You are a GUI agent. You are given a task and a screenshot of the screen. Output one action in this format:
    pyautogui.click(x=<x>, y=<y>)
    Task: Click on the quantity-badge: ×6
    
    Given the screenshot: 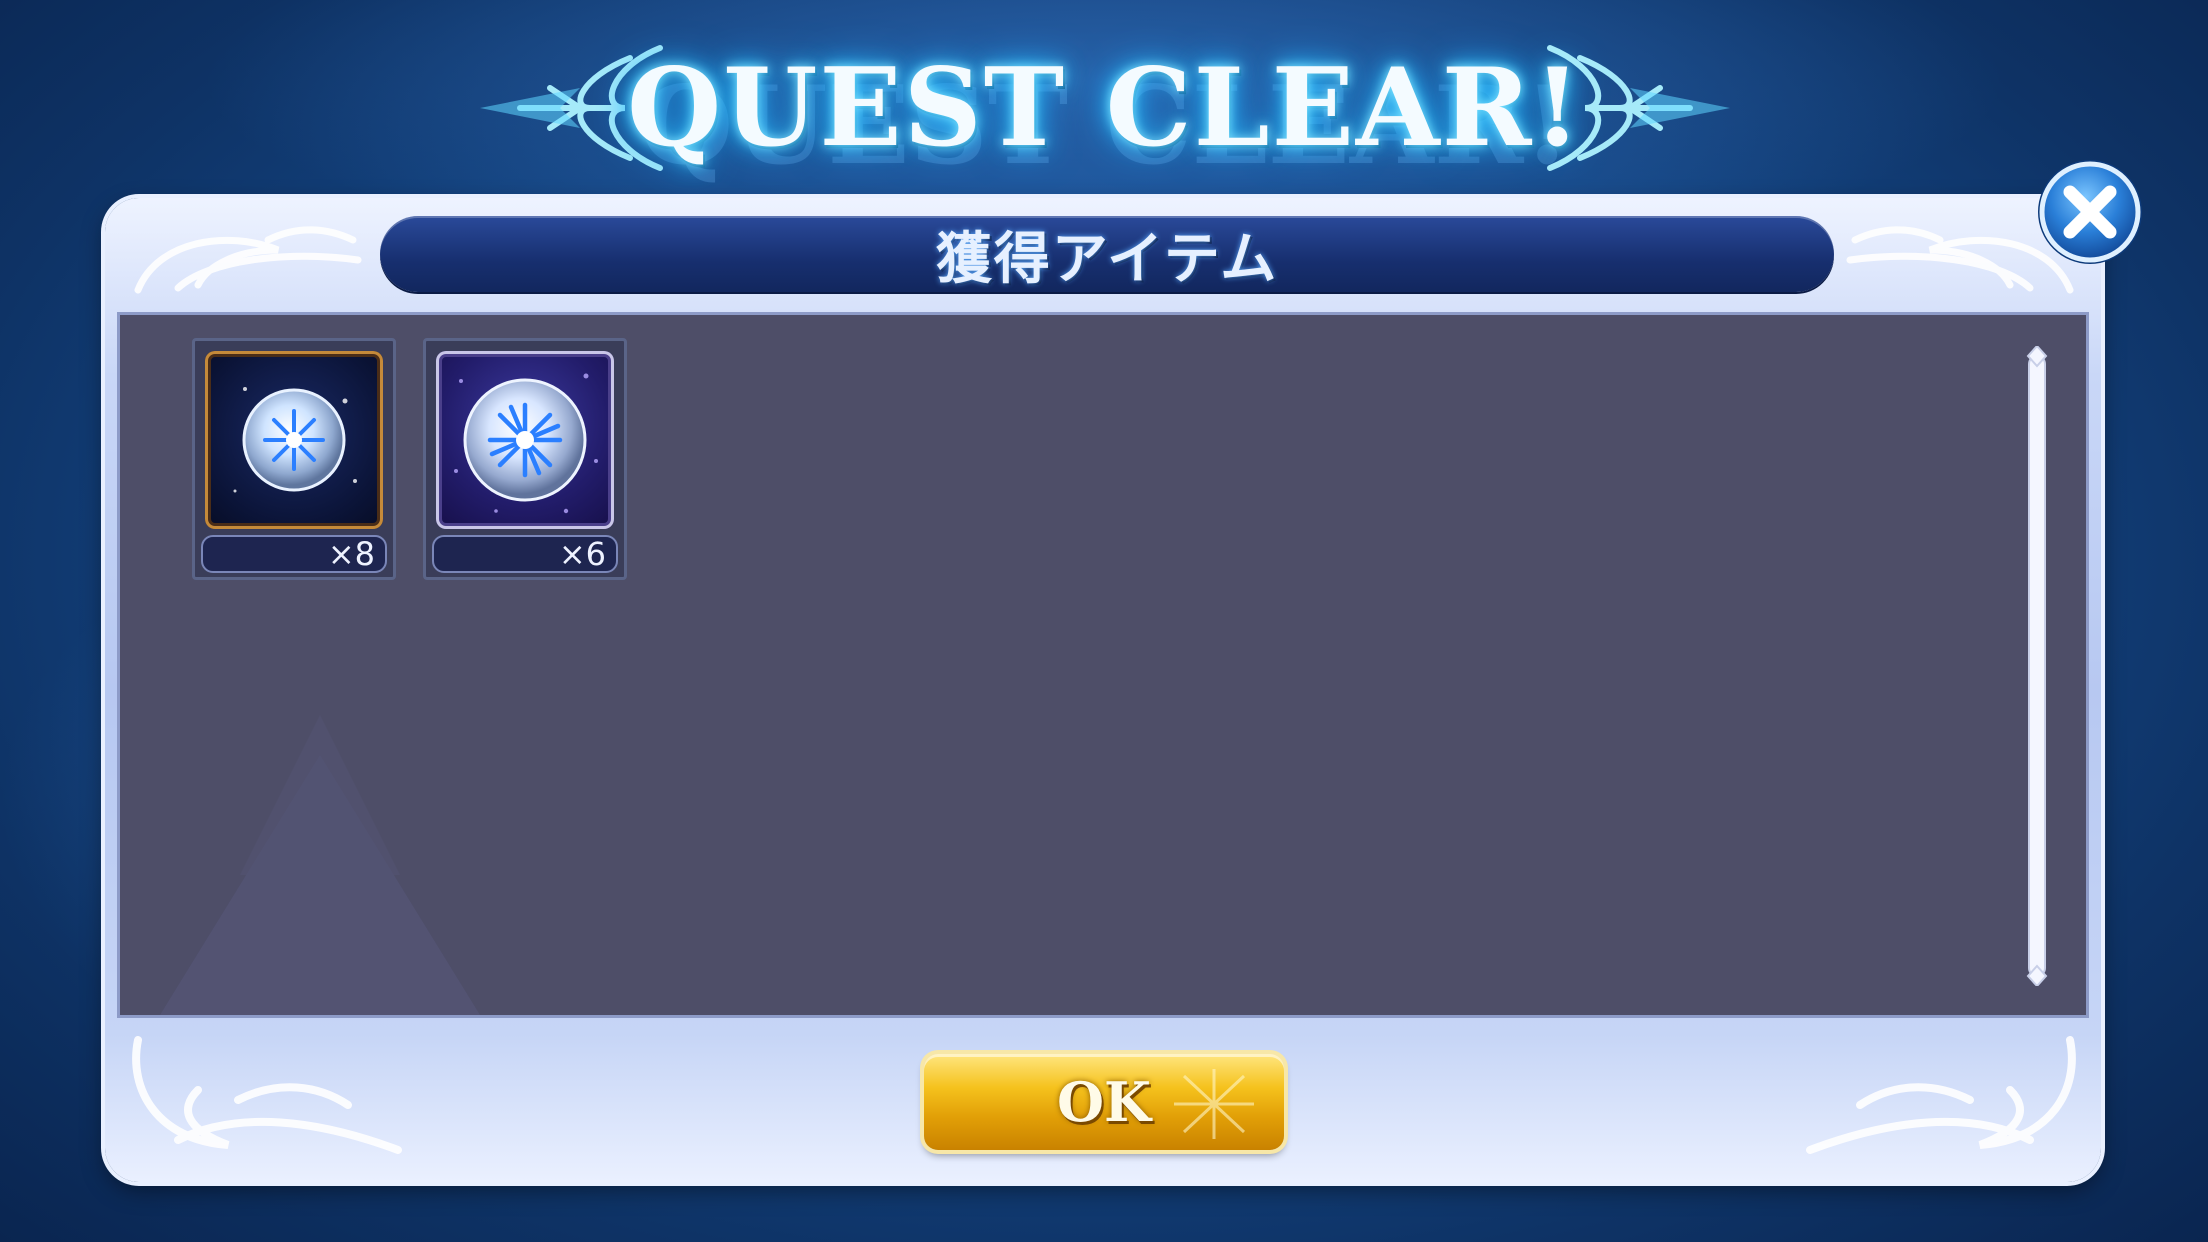 What is the action you would take?
    pyautogui.click(x=525, y=554)
    